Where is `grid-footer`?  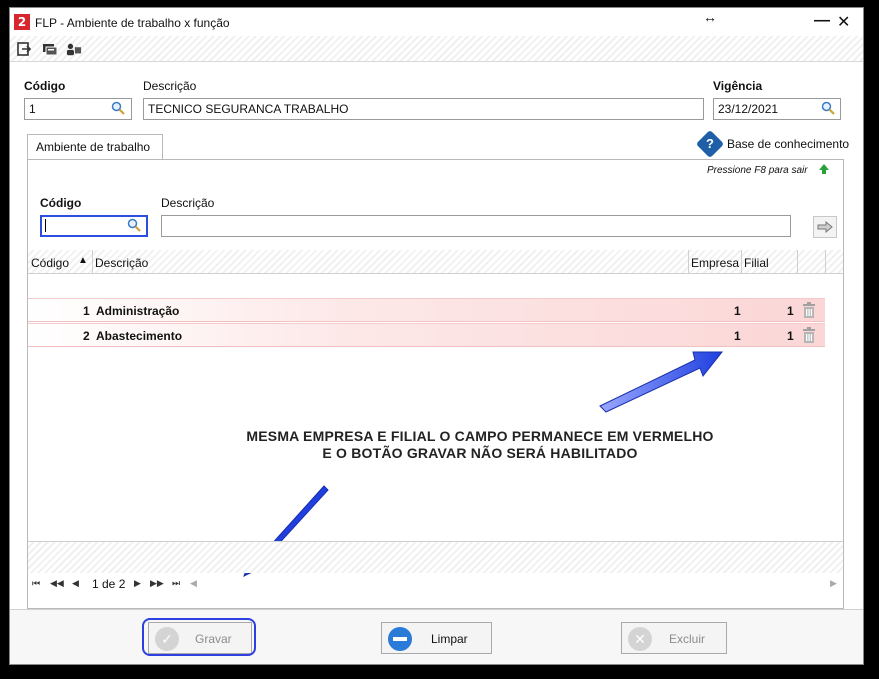 grid-footer is located at coordinates (435, 557).